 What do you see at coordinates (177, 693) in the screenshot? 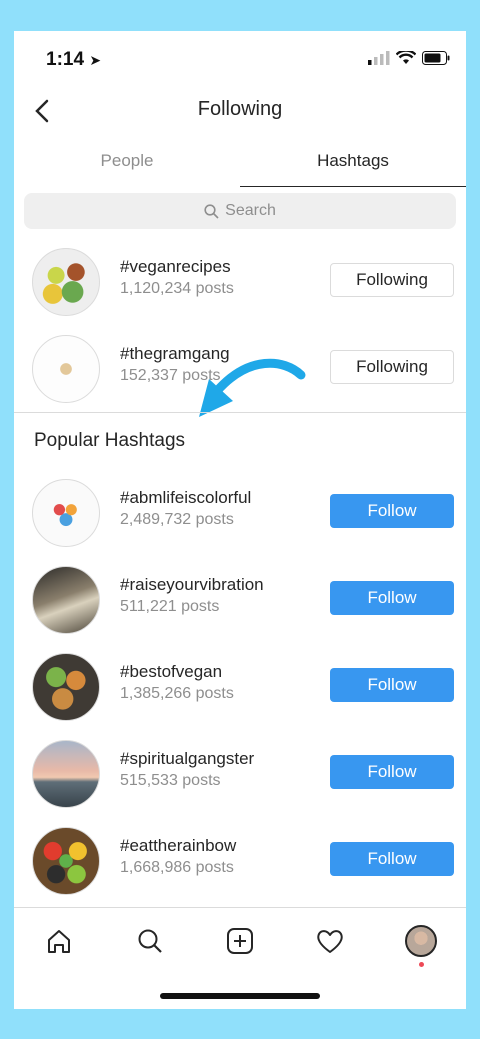
I see `hashtag-post-count: 1,385,266 posts` at bounding box center [177, 693].